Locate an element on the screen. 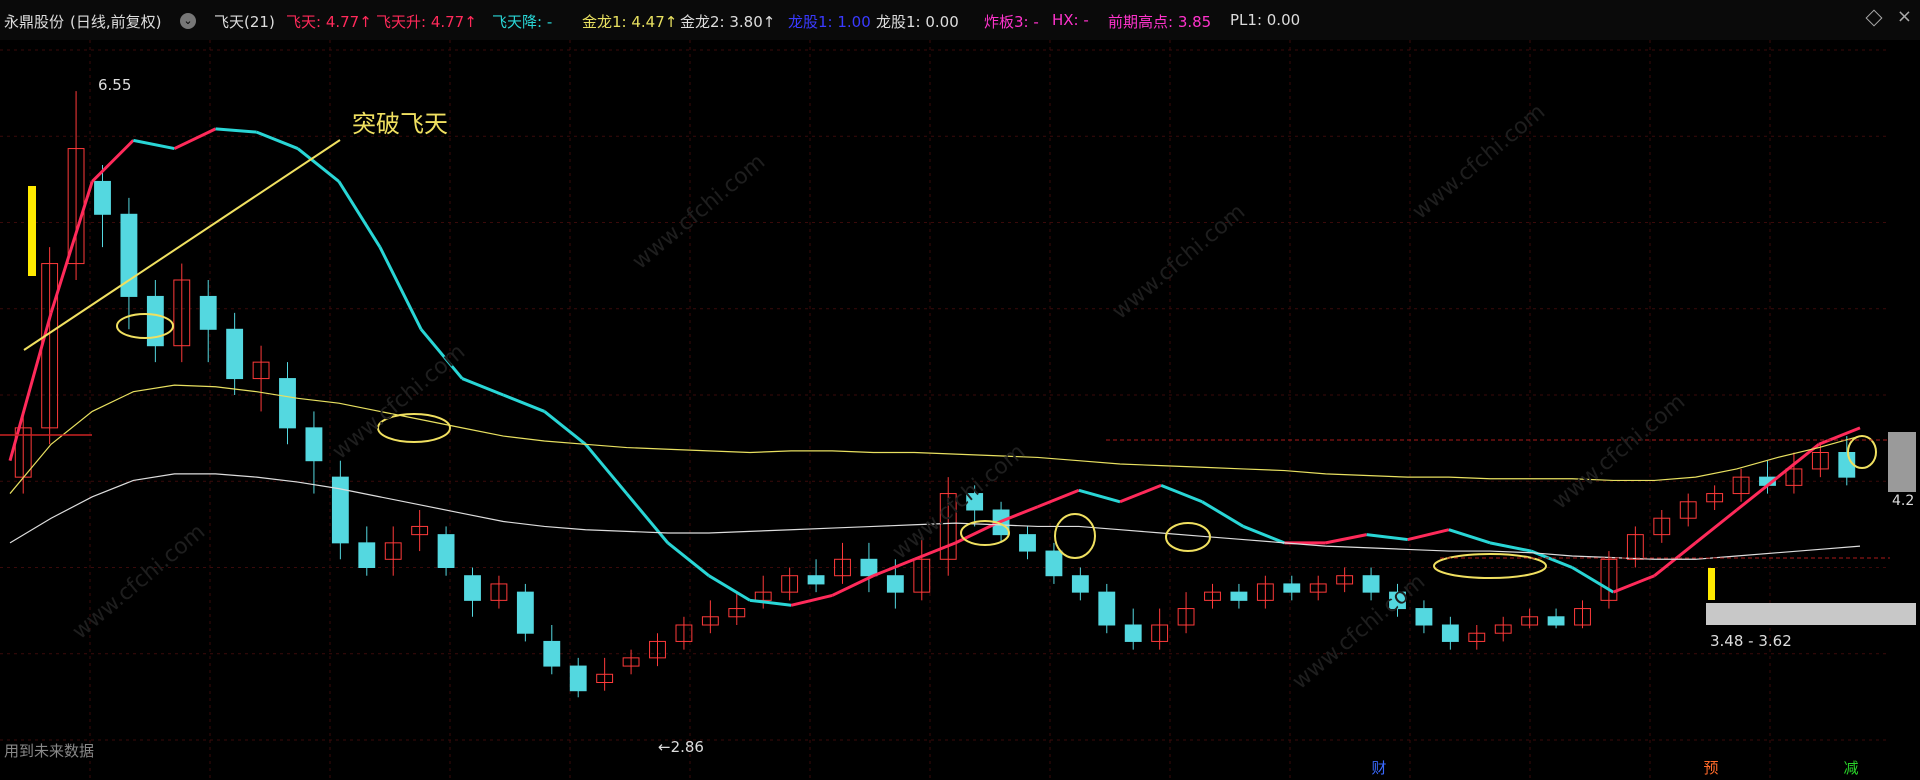  period-label: (日线,前复权) is located at coordinates (115, 21).